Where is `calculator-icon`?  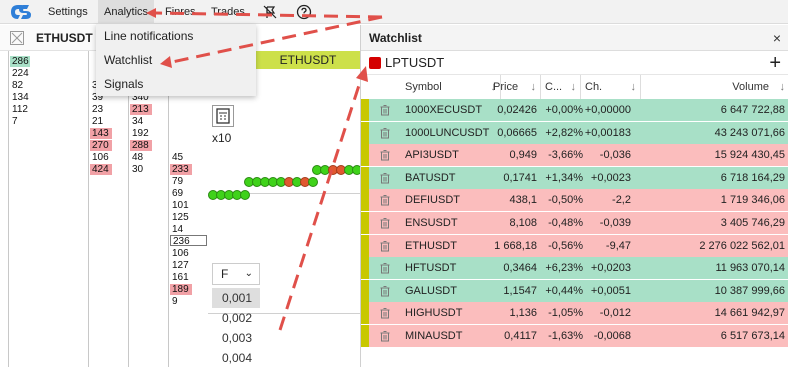 calculator-icon is located at coordinates (223, 116).